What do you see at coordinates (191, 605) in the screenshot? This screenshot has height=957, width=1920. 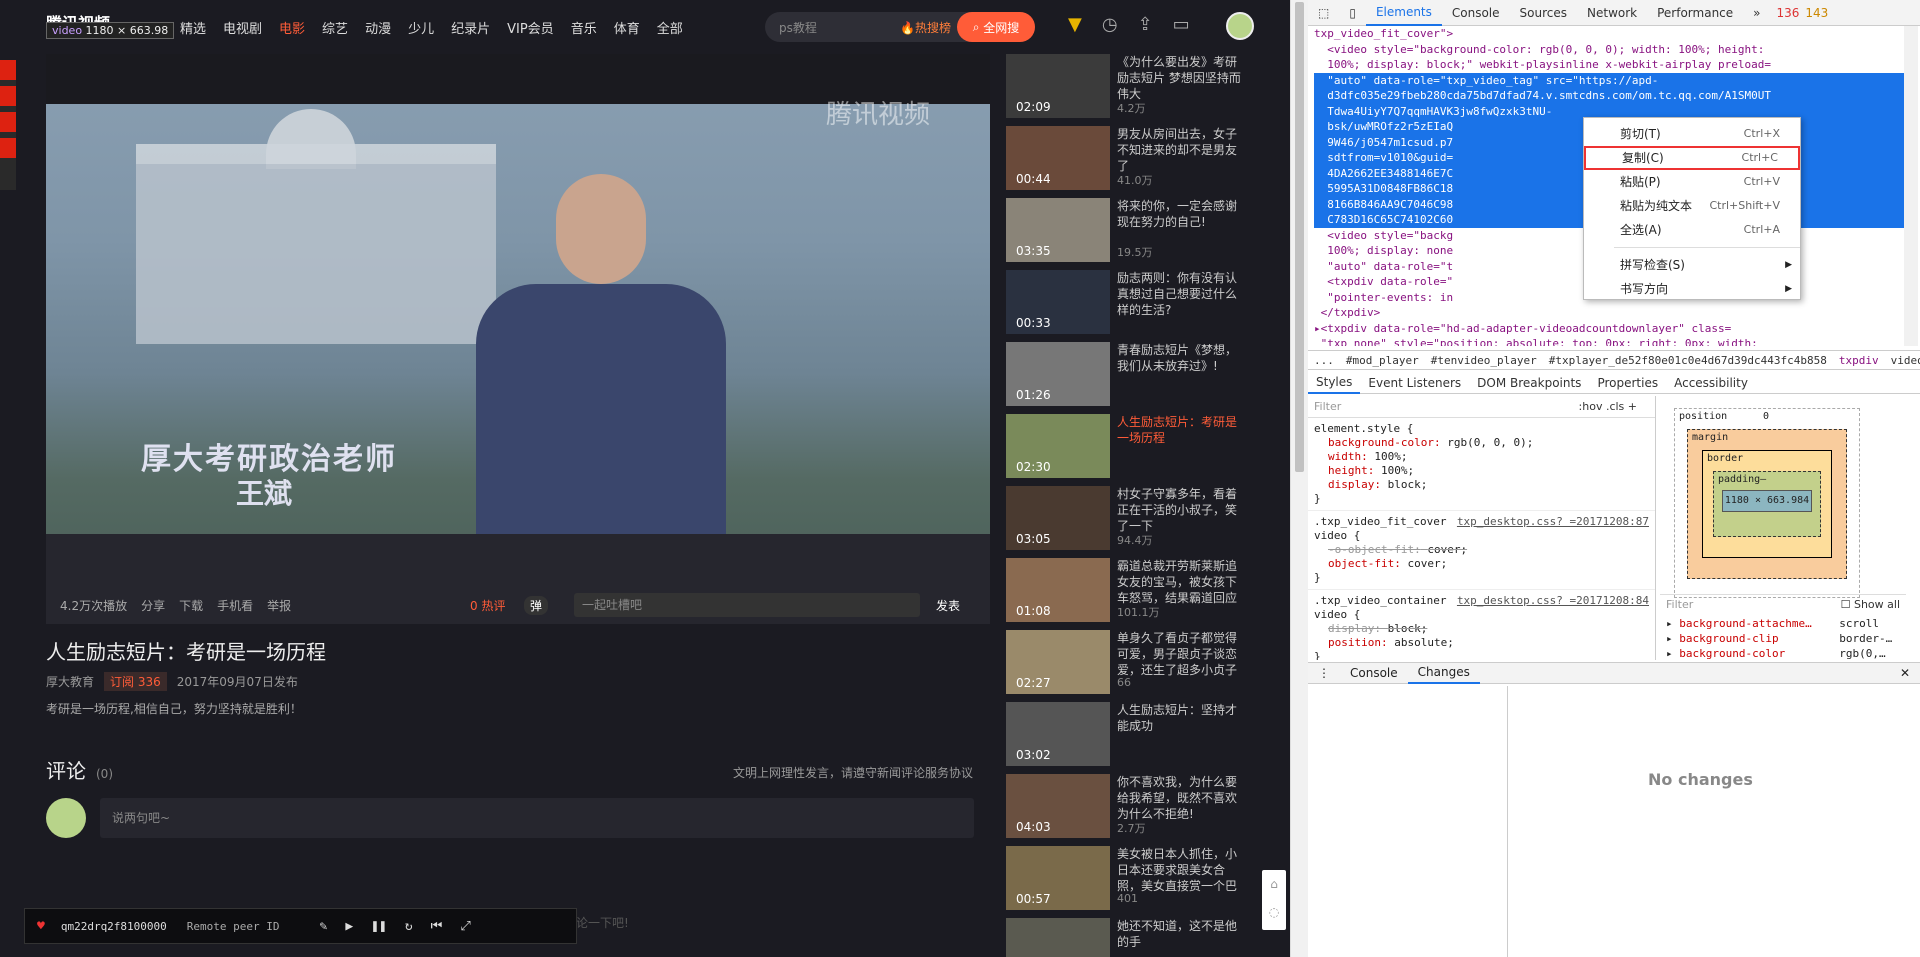 I see `download-button: 下载` at bounding box center [191, 605].